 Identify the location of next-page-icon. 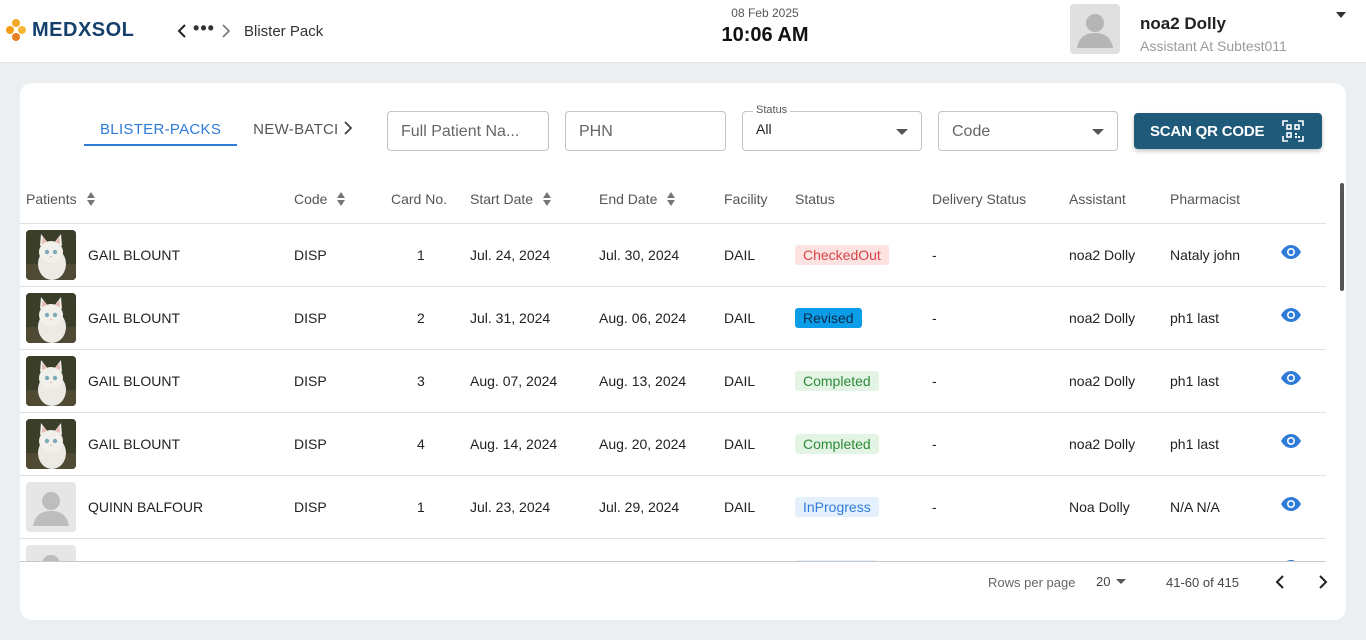
(1323, 582).